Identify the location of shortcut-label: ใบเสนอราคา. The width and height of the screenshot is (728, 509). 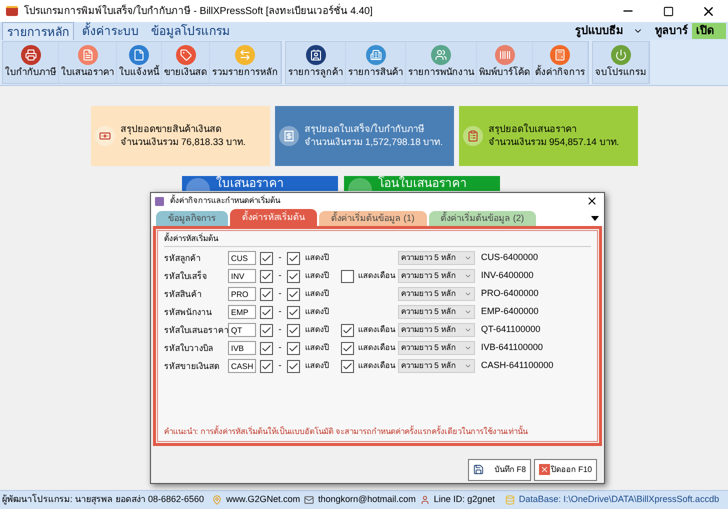
(250, 183).